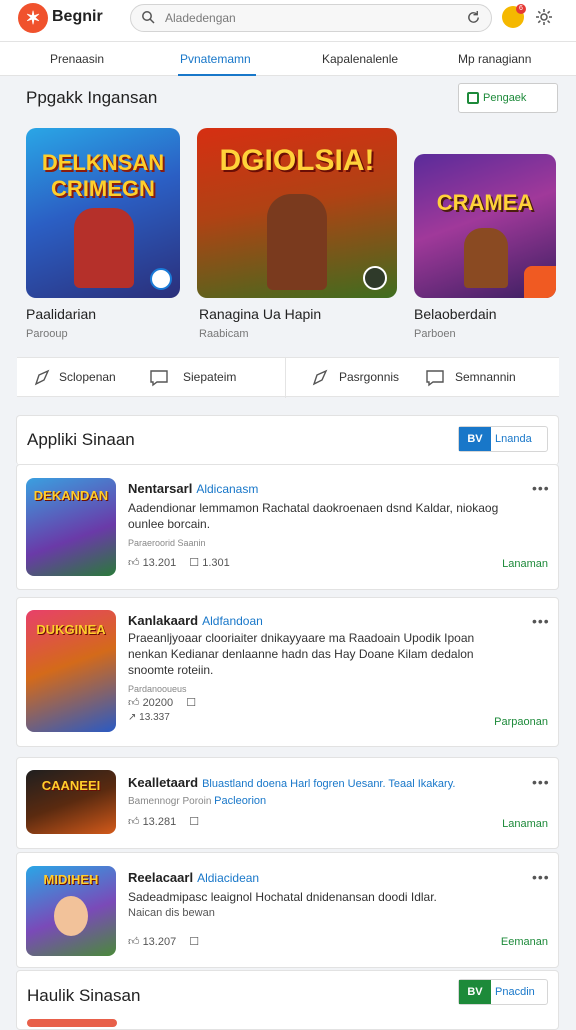  I want to click on notification-bell-icon: 6, so click(514, 16).